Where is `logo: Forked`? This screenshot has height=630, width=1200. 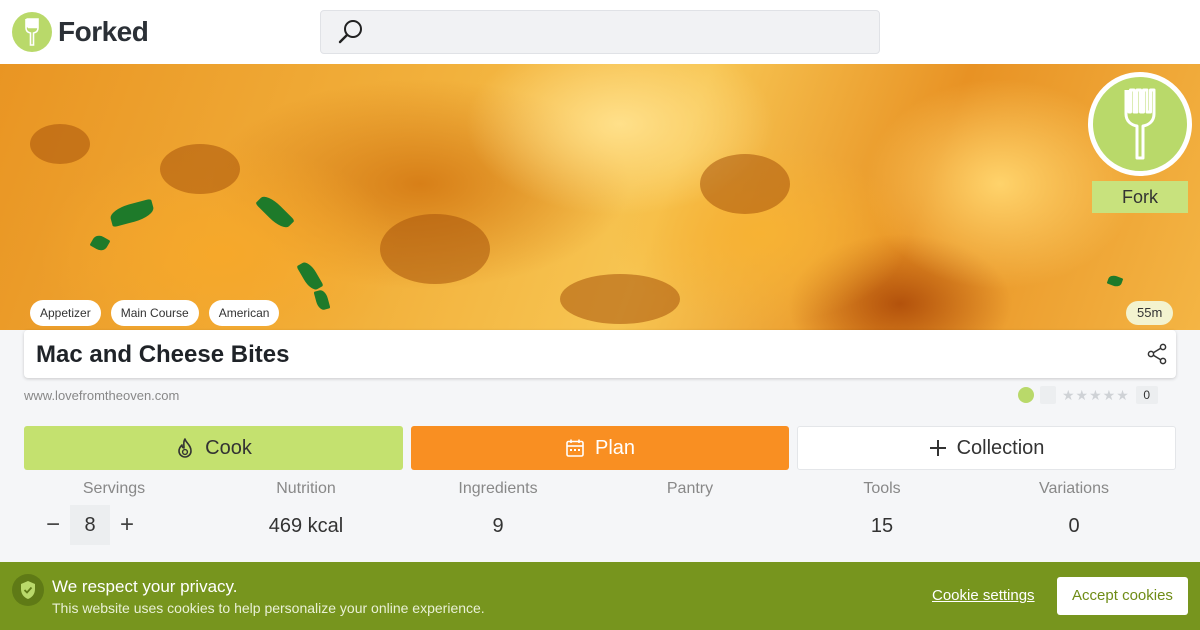 logo: Forked is located at coordinates (80, 32).